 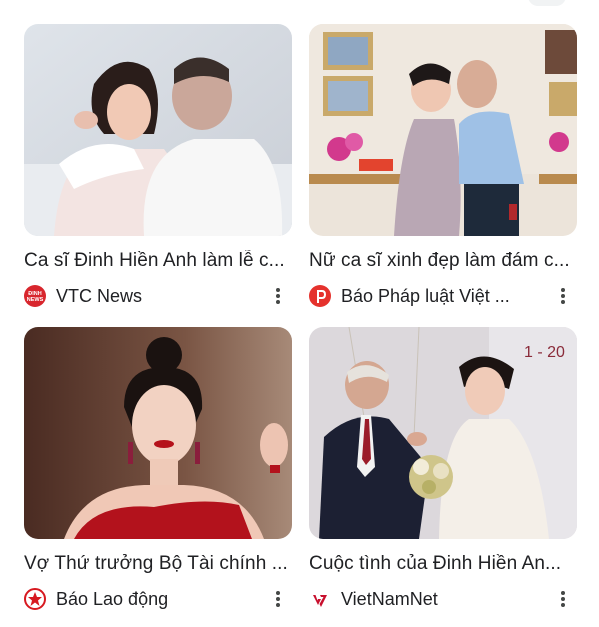 What do you see at coordinates (544, 352) in the screenshot?
I see `svg-text: 1 - 20` at bounding box center [544, 352].